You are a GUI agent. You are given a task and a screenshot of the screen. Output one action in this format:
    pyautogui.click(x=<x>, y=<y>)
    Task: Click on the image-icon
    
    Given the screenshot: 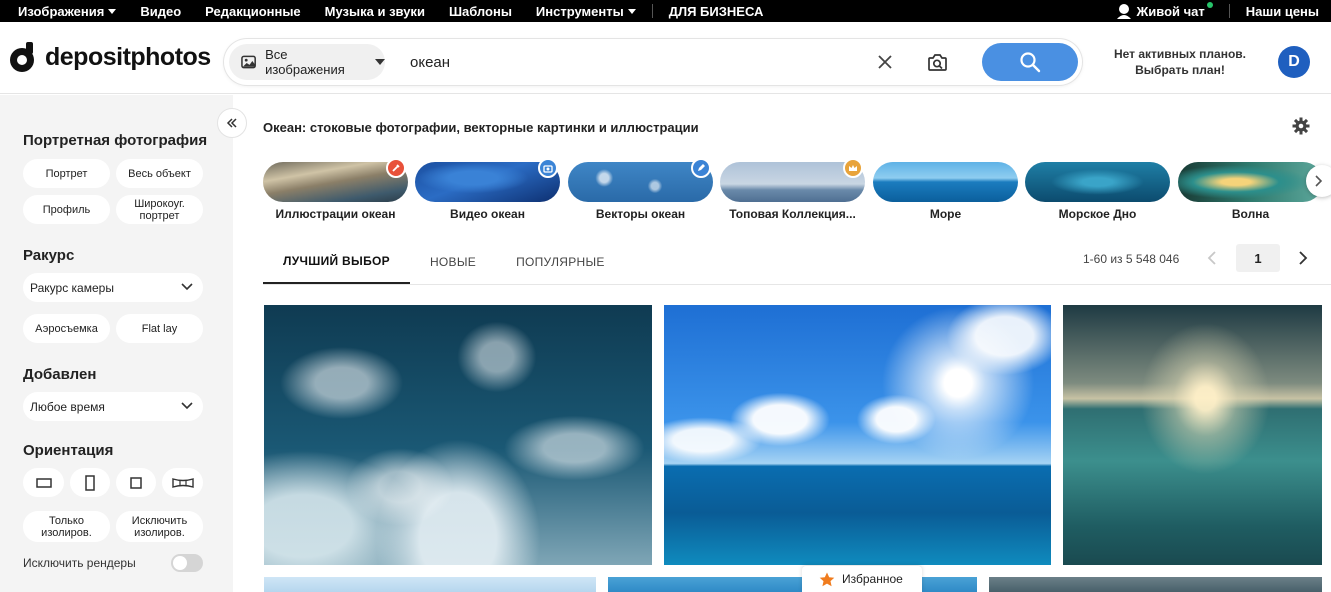 What is the action you would take?
    pyautogui.click(x=248, y=62)
    